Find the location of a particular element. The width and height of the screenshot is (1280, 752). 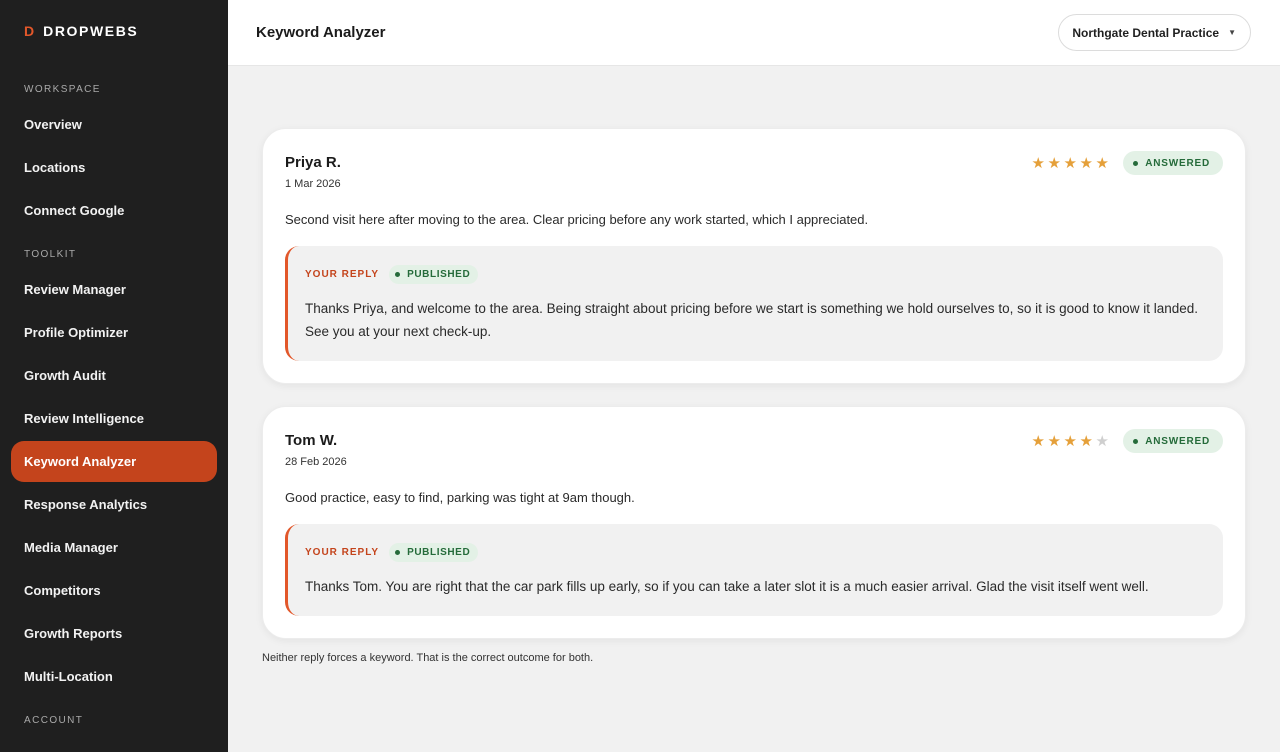

star-empty-icon: ★ is located at coordinates (1102, 441).